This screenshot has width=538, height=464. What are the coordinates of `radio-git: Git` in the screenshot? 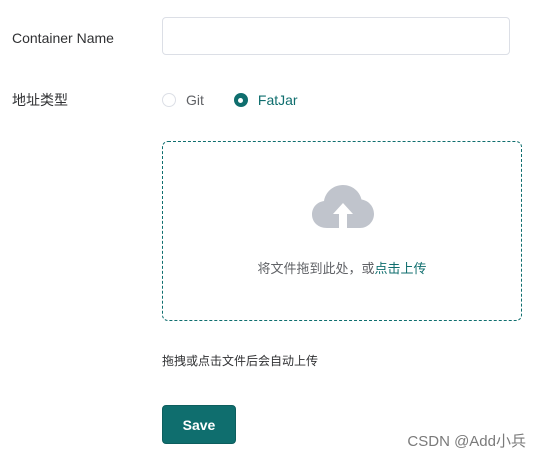 It's located at (183, 100).